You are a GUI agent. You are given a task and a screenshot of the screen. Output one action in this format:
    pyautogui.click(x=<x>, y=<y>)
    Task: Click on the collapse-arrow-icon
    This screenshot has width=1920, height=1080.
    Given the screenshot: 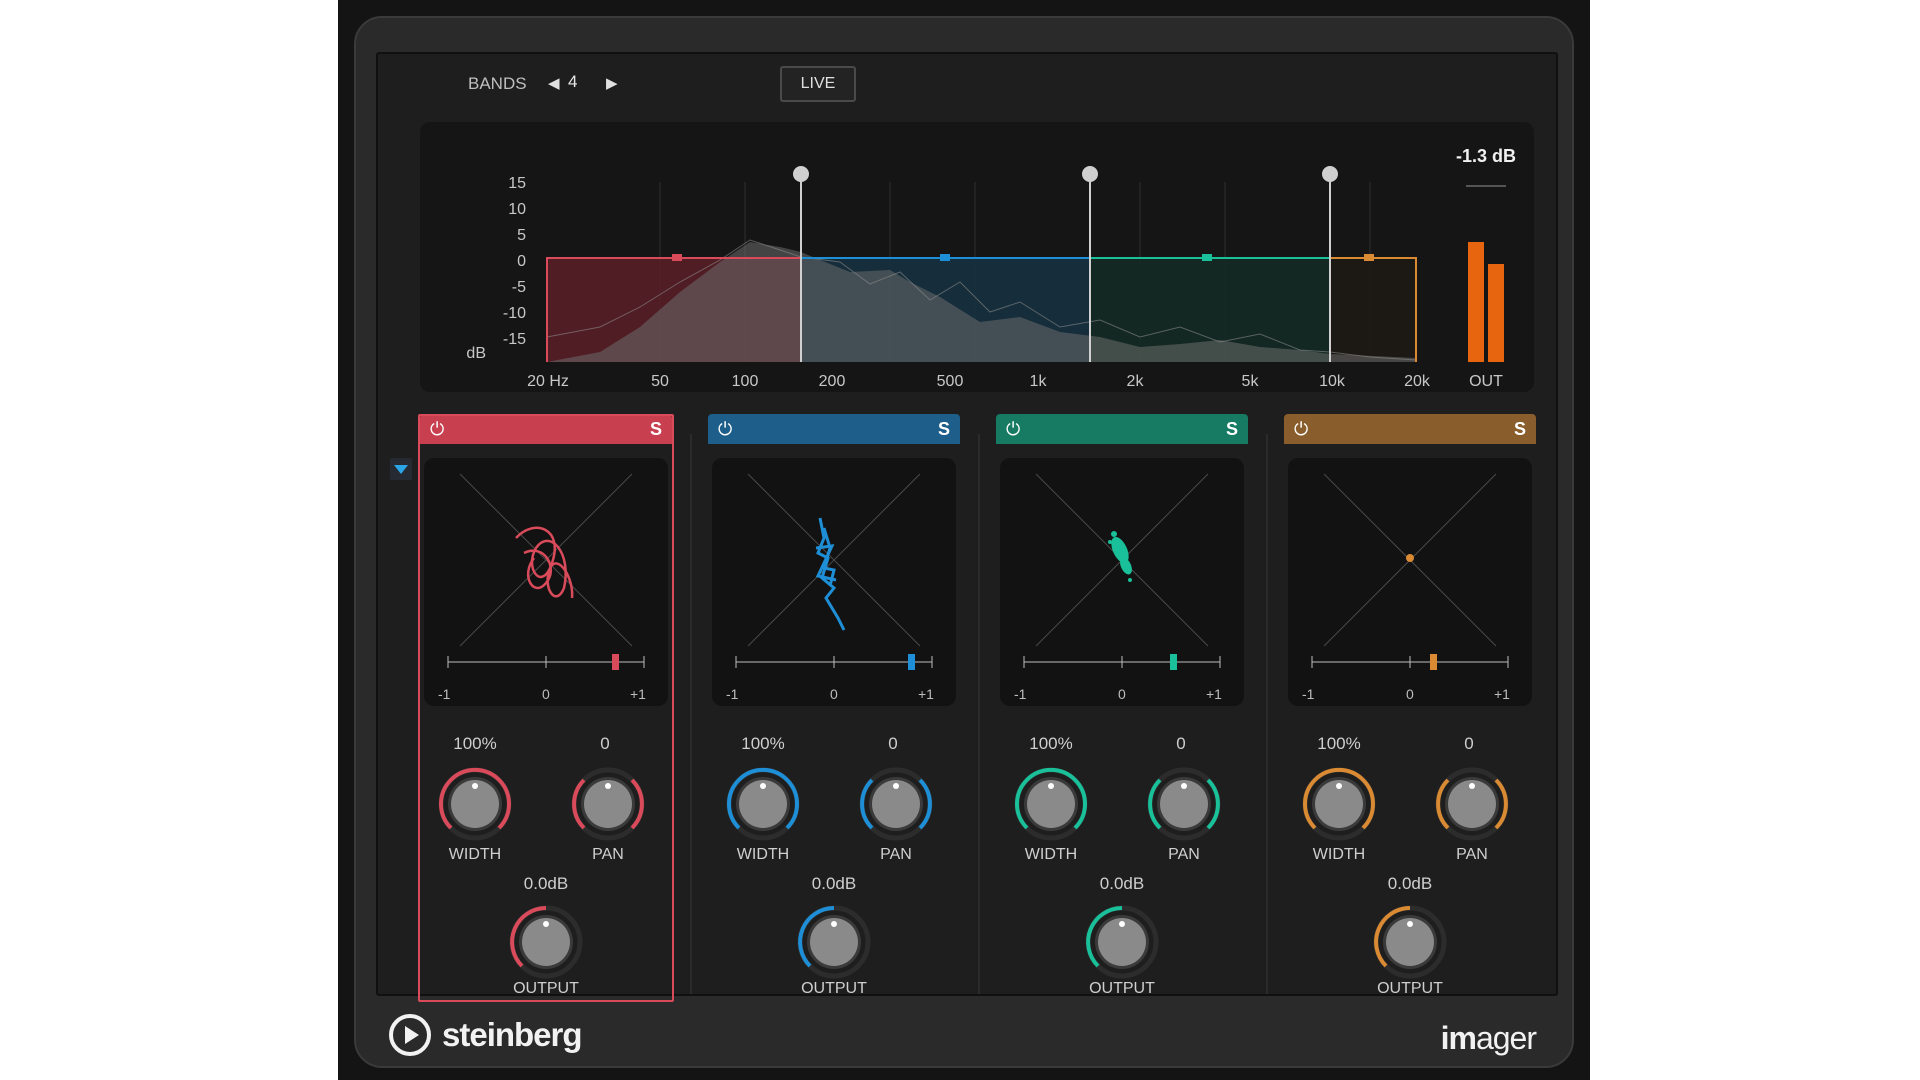 What is the action you would take?
    pyautogui.click(x=401, y=469)
    